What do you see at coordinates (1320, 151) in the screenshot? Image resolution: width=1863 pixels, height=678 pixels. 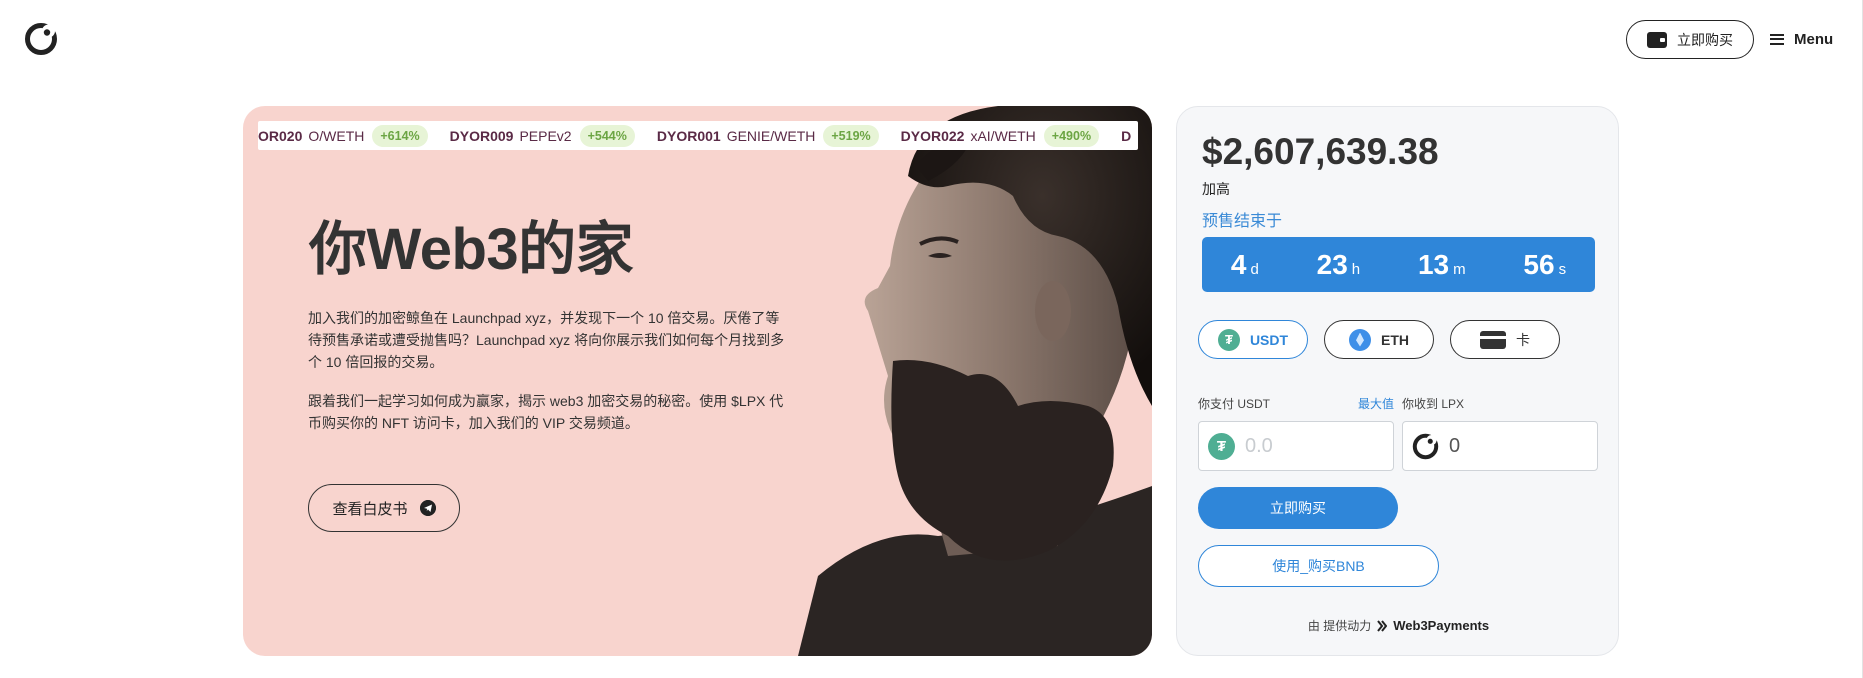 I see `raised-amount: $2,607,639.38` at bounding box center [1320, 151].